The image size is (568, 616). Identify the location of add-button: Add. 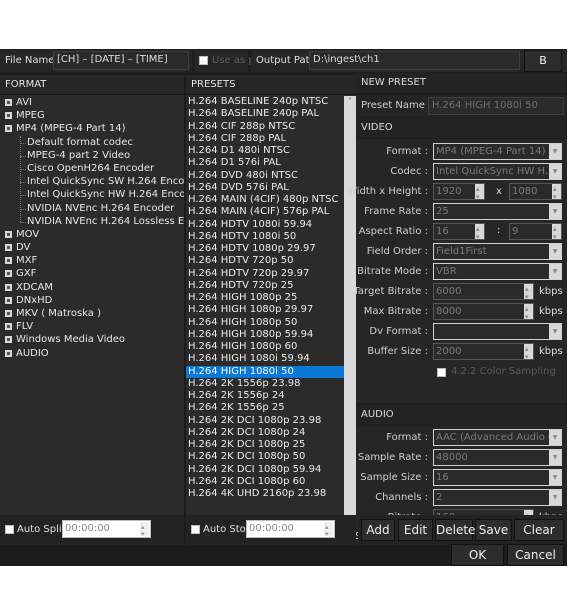
(378, 530).